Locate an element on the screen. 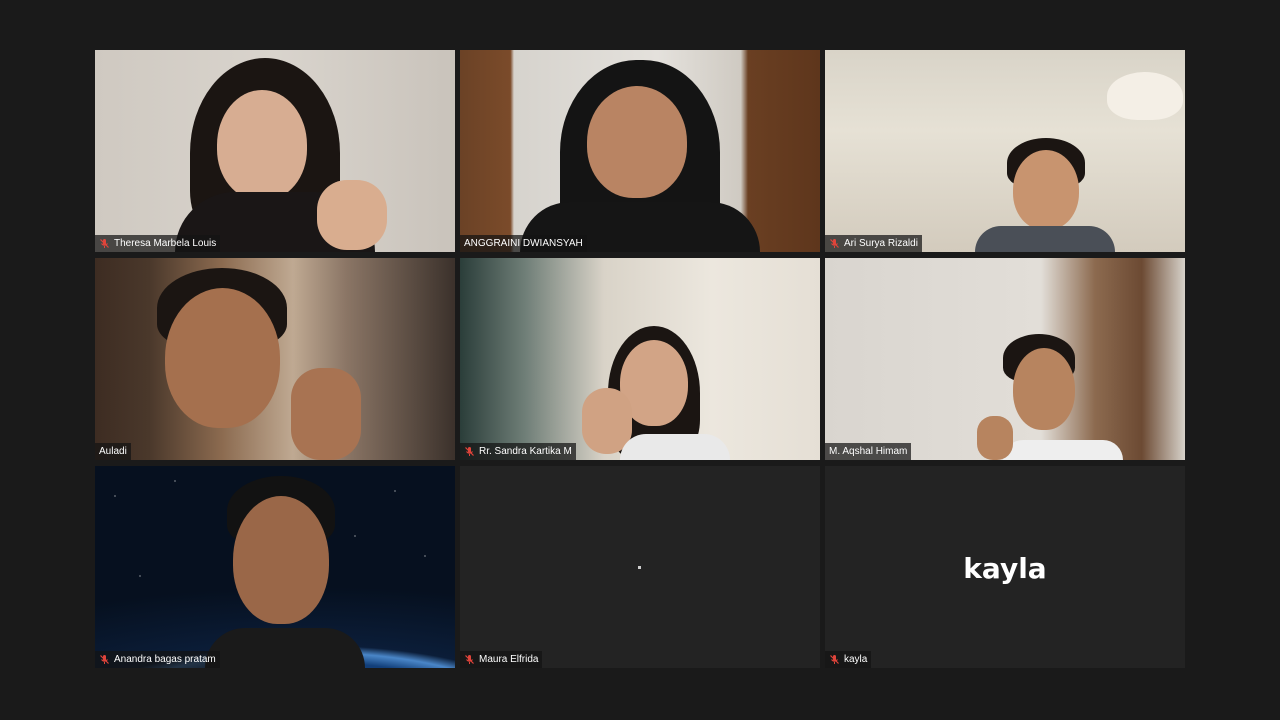 Image resolution: width=1280 pixels, height=720 pixels. participant-tile-no-video: kayla kayla is located at coordinates (1005, 567).